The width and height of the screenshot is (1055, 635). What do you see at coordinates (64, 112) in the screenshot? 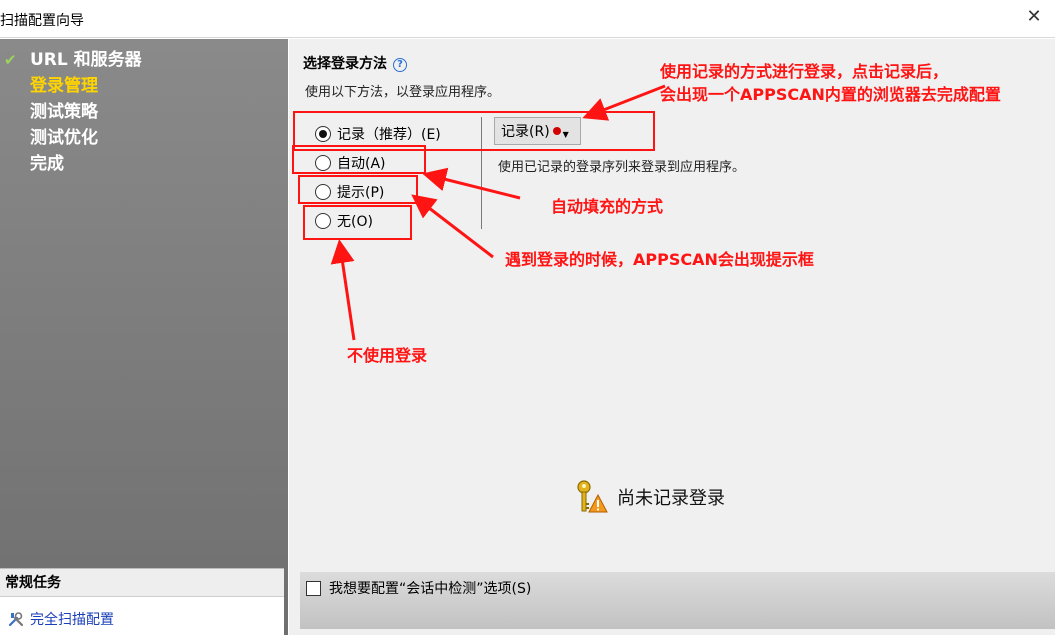
I see `step-label: 测试策略` at bounding box center [64, 112].